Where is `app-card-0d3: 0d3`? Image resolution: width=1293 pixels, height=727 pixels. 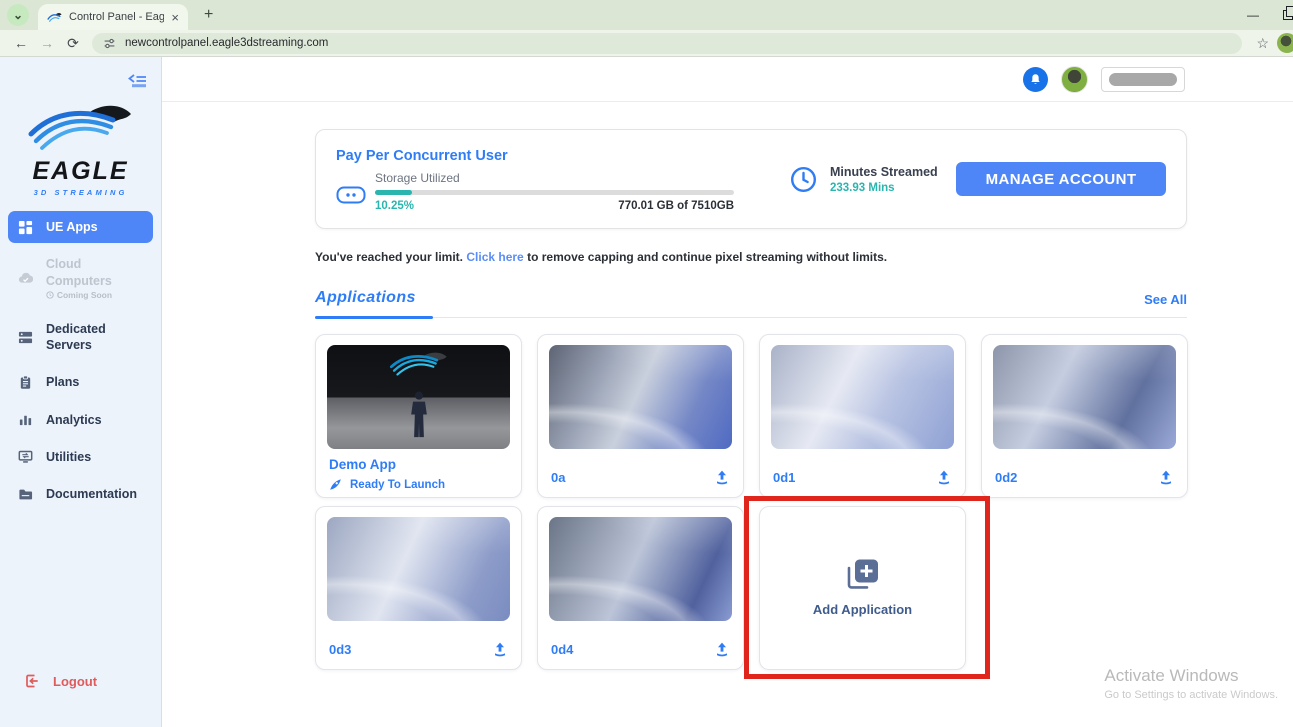 app-card-0d3: 0d3 is located at coordinates (418, 588).